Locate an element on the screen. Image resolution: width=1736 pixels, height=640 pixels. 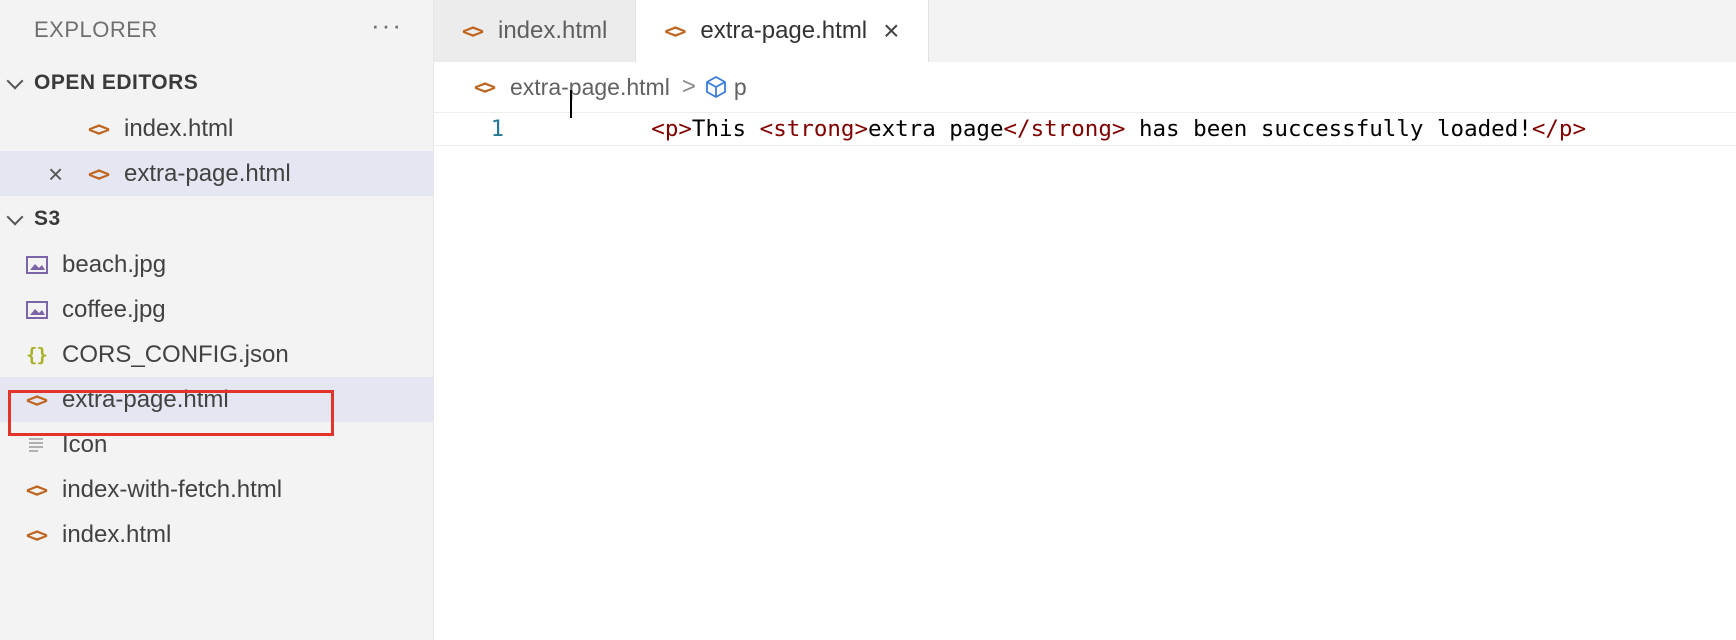
file-label: coffee.jpg is located at coordinates (114, 309).